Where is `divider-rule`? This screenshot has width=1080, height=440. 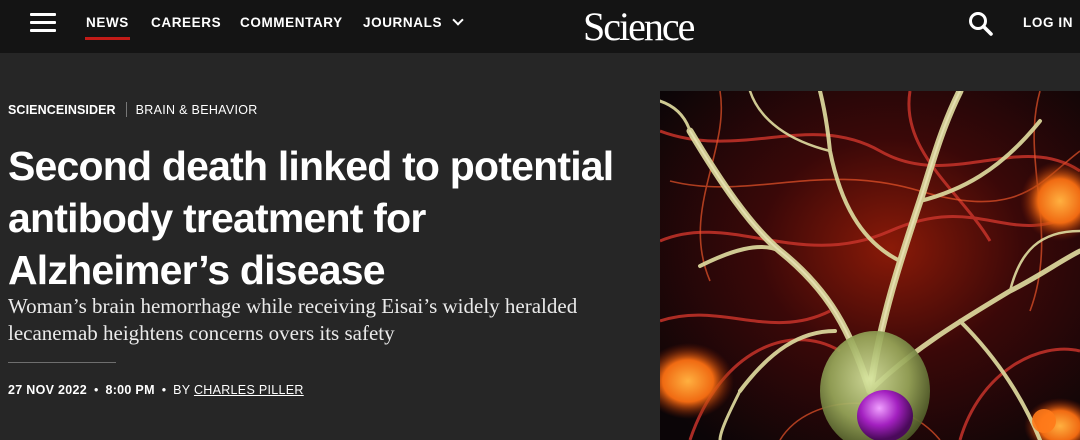 divider-rule is located at coordinates (62, 362).